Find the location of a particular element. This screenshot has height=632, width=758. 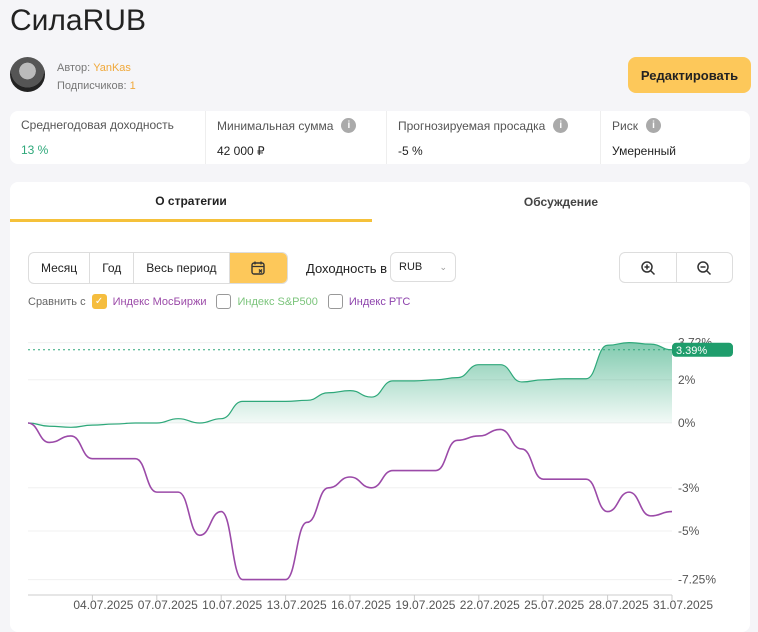

strategy-area is located at coordinates (350, 385).